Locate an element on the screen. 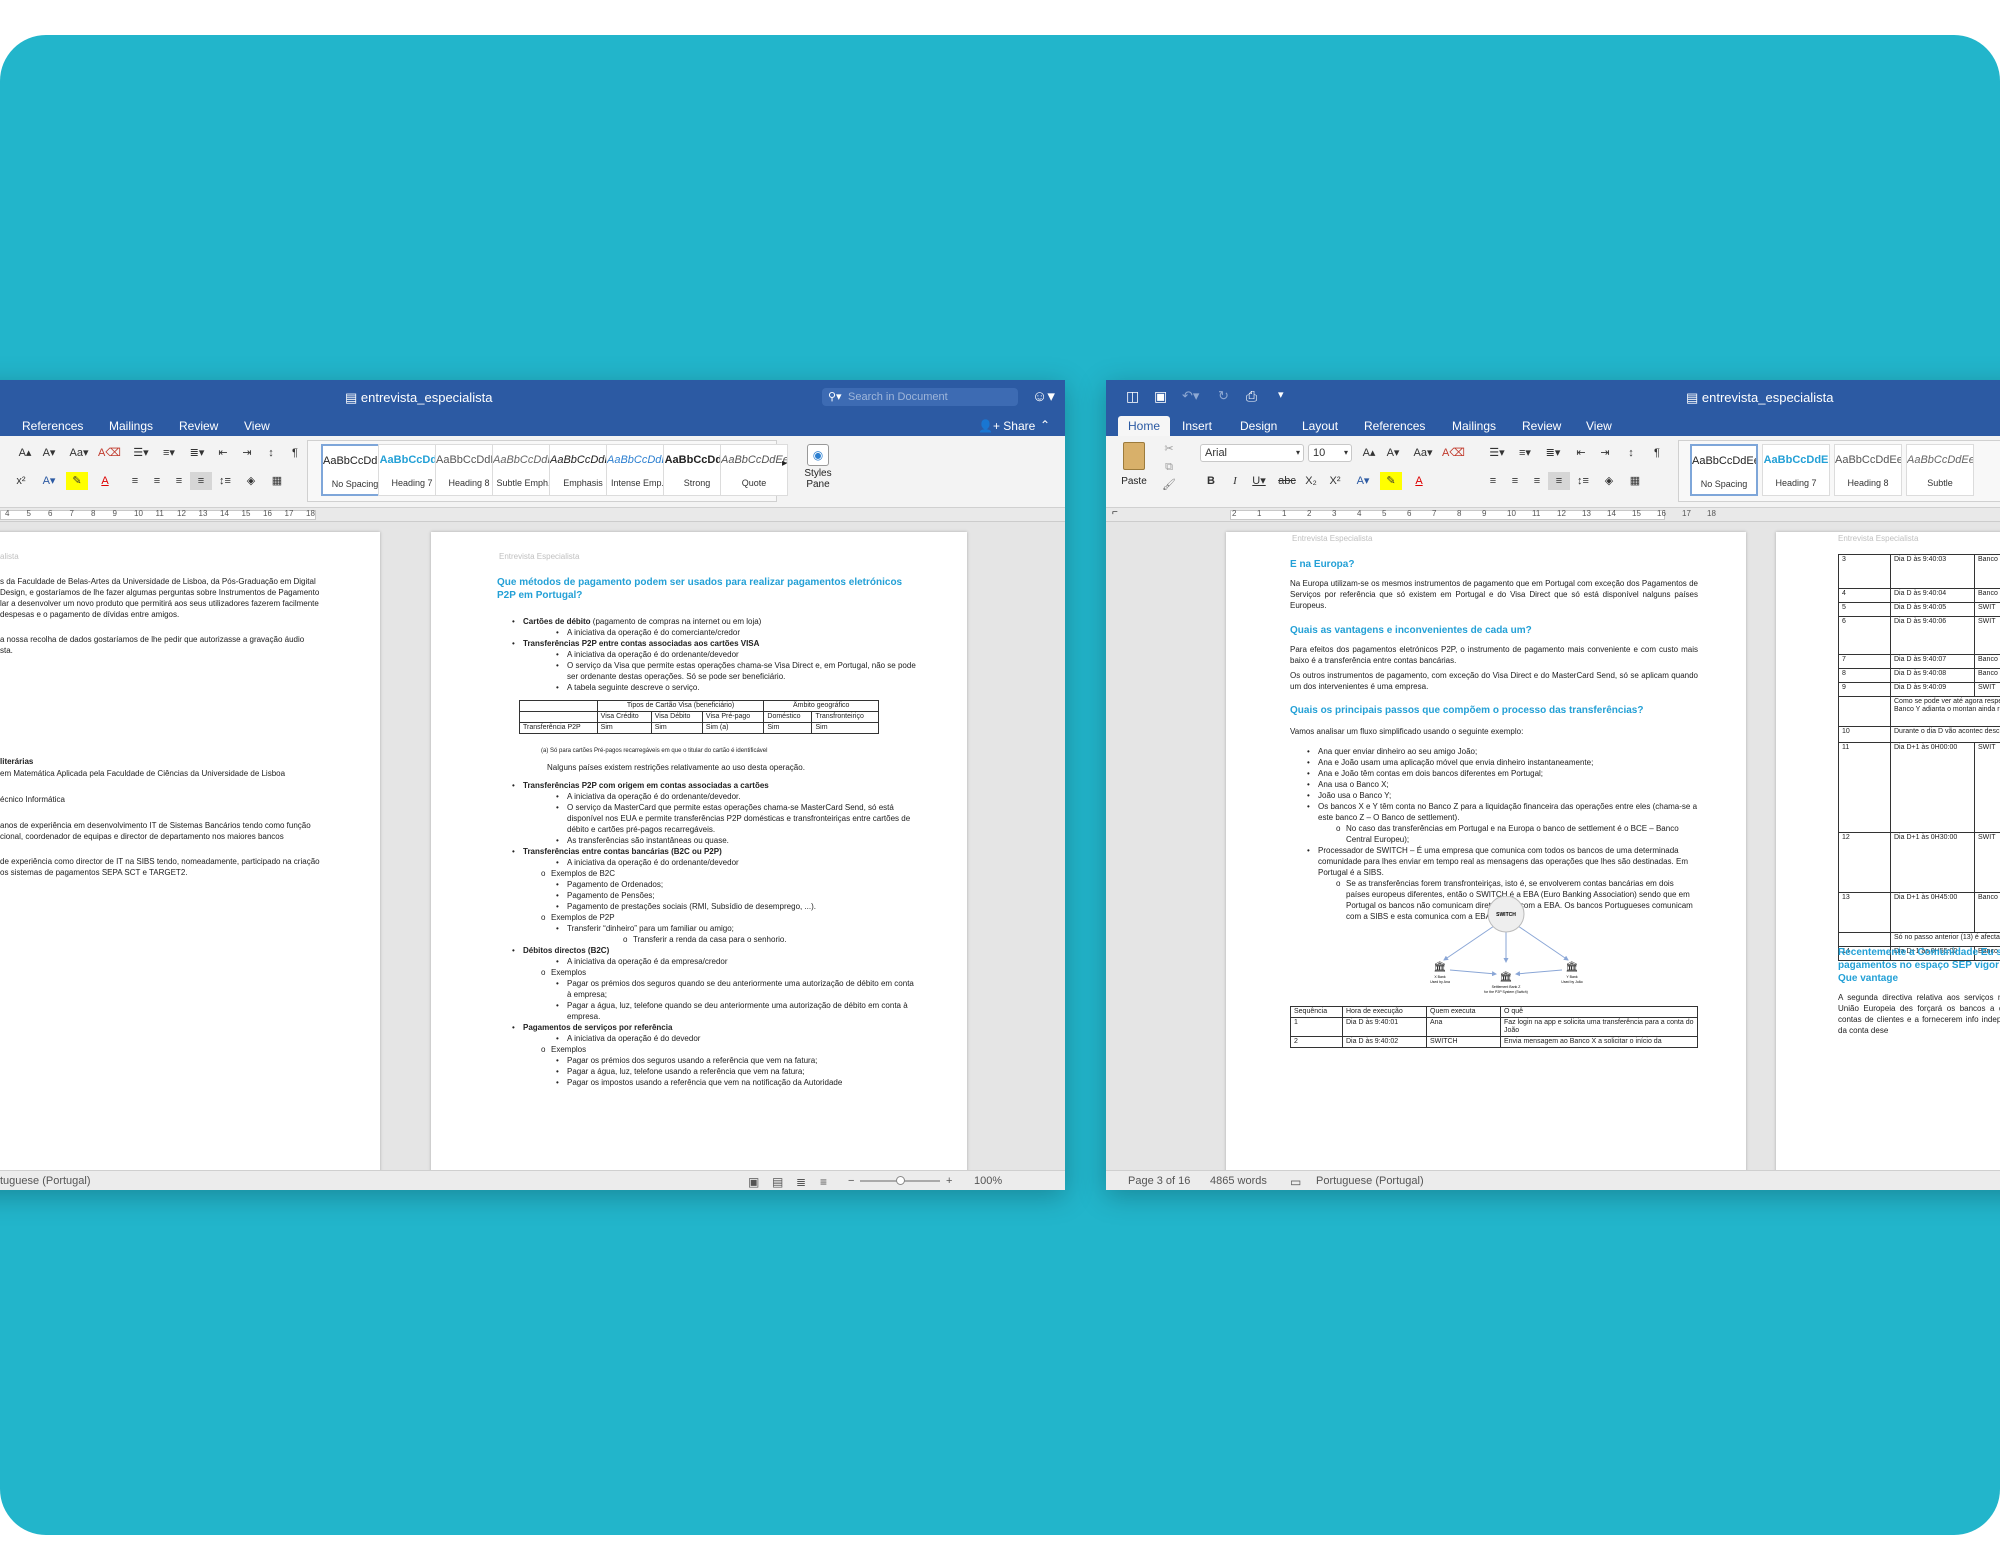 This screenshot has height=1555, width=2000. share-button: 👤+ Share is located at coordinates (1006, 426).